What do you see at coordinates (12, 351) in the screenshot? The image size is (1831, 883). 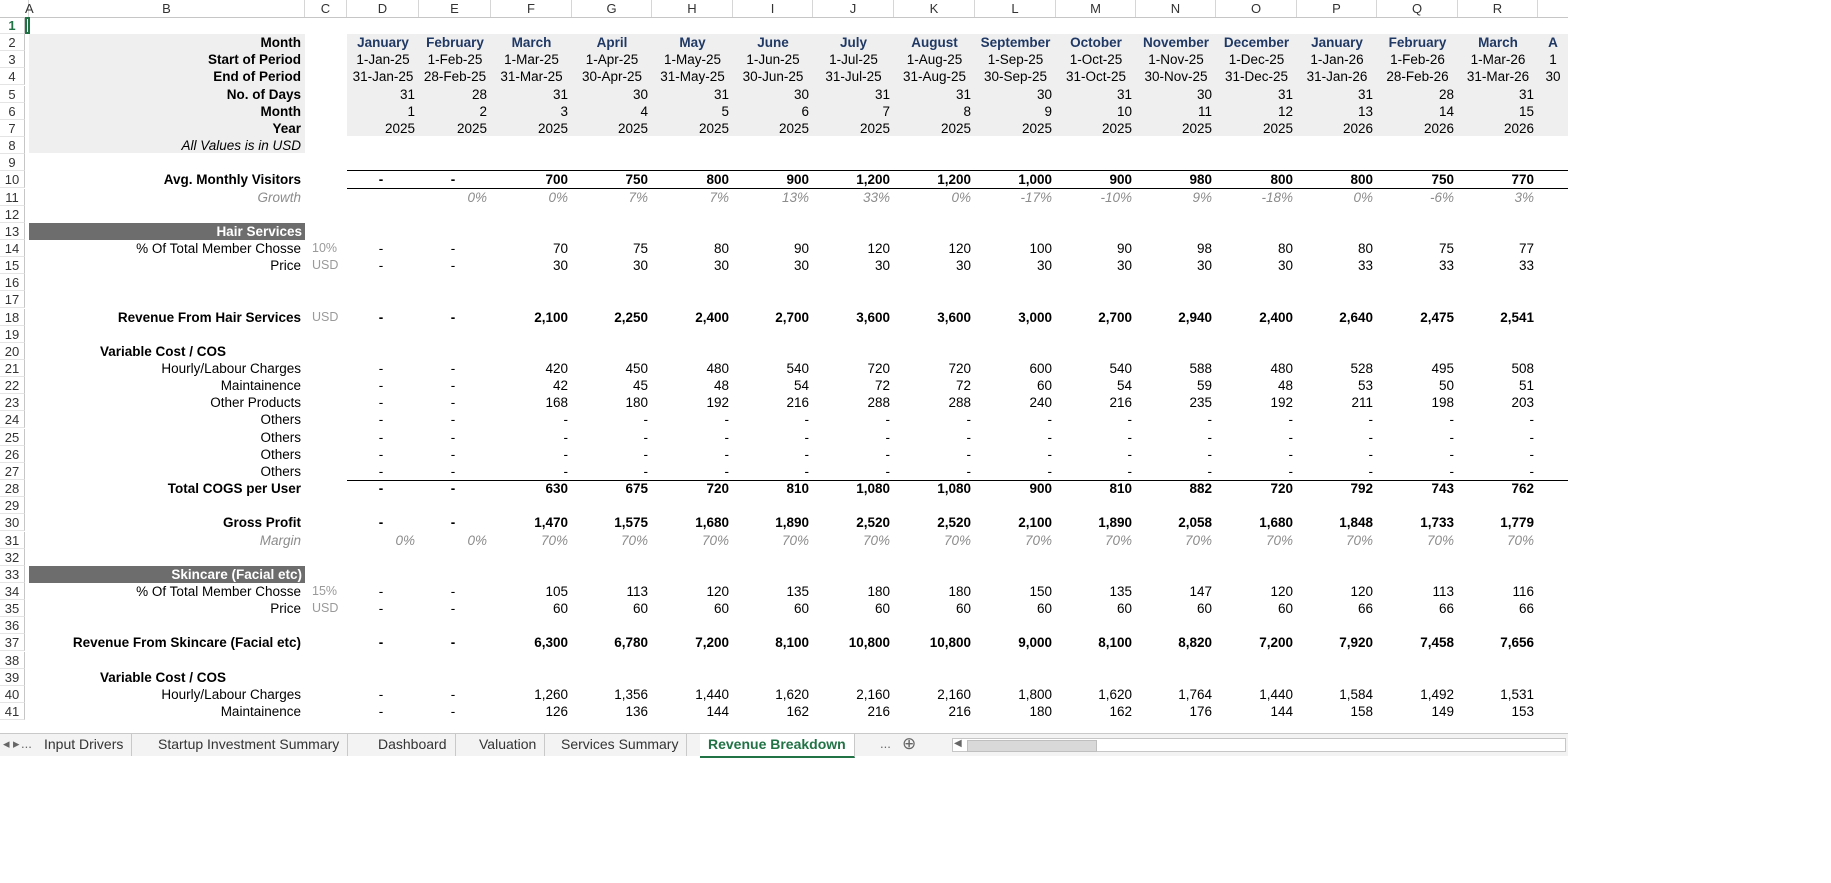 I see `row-number: 20` at bounding box center [12, 351].